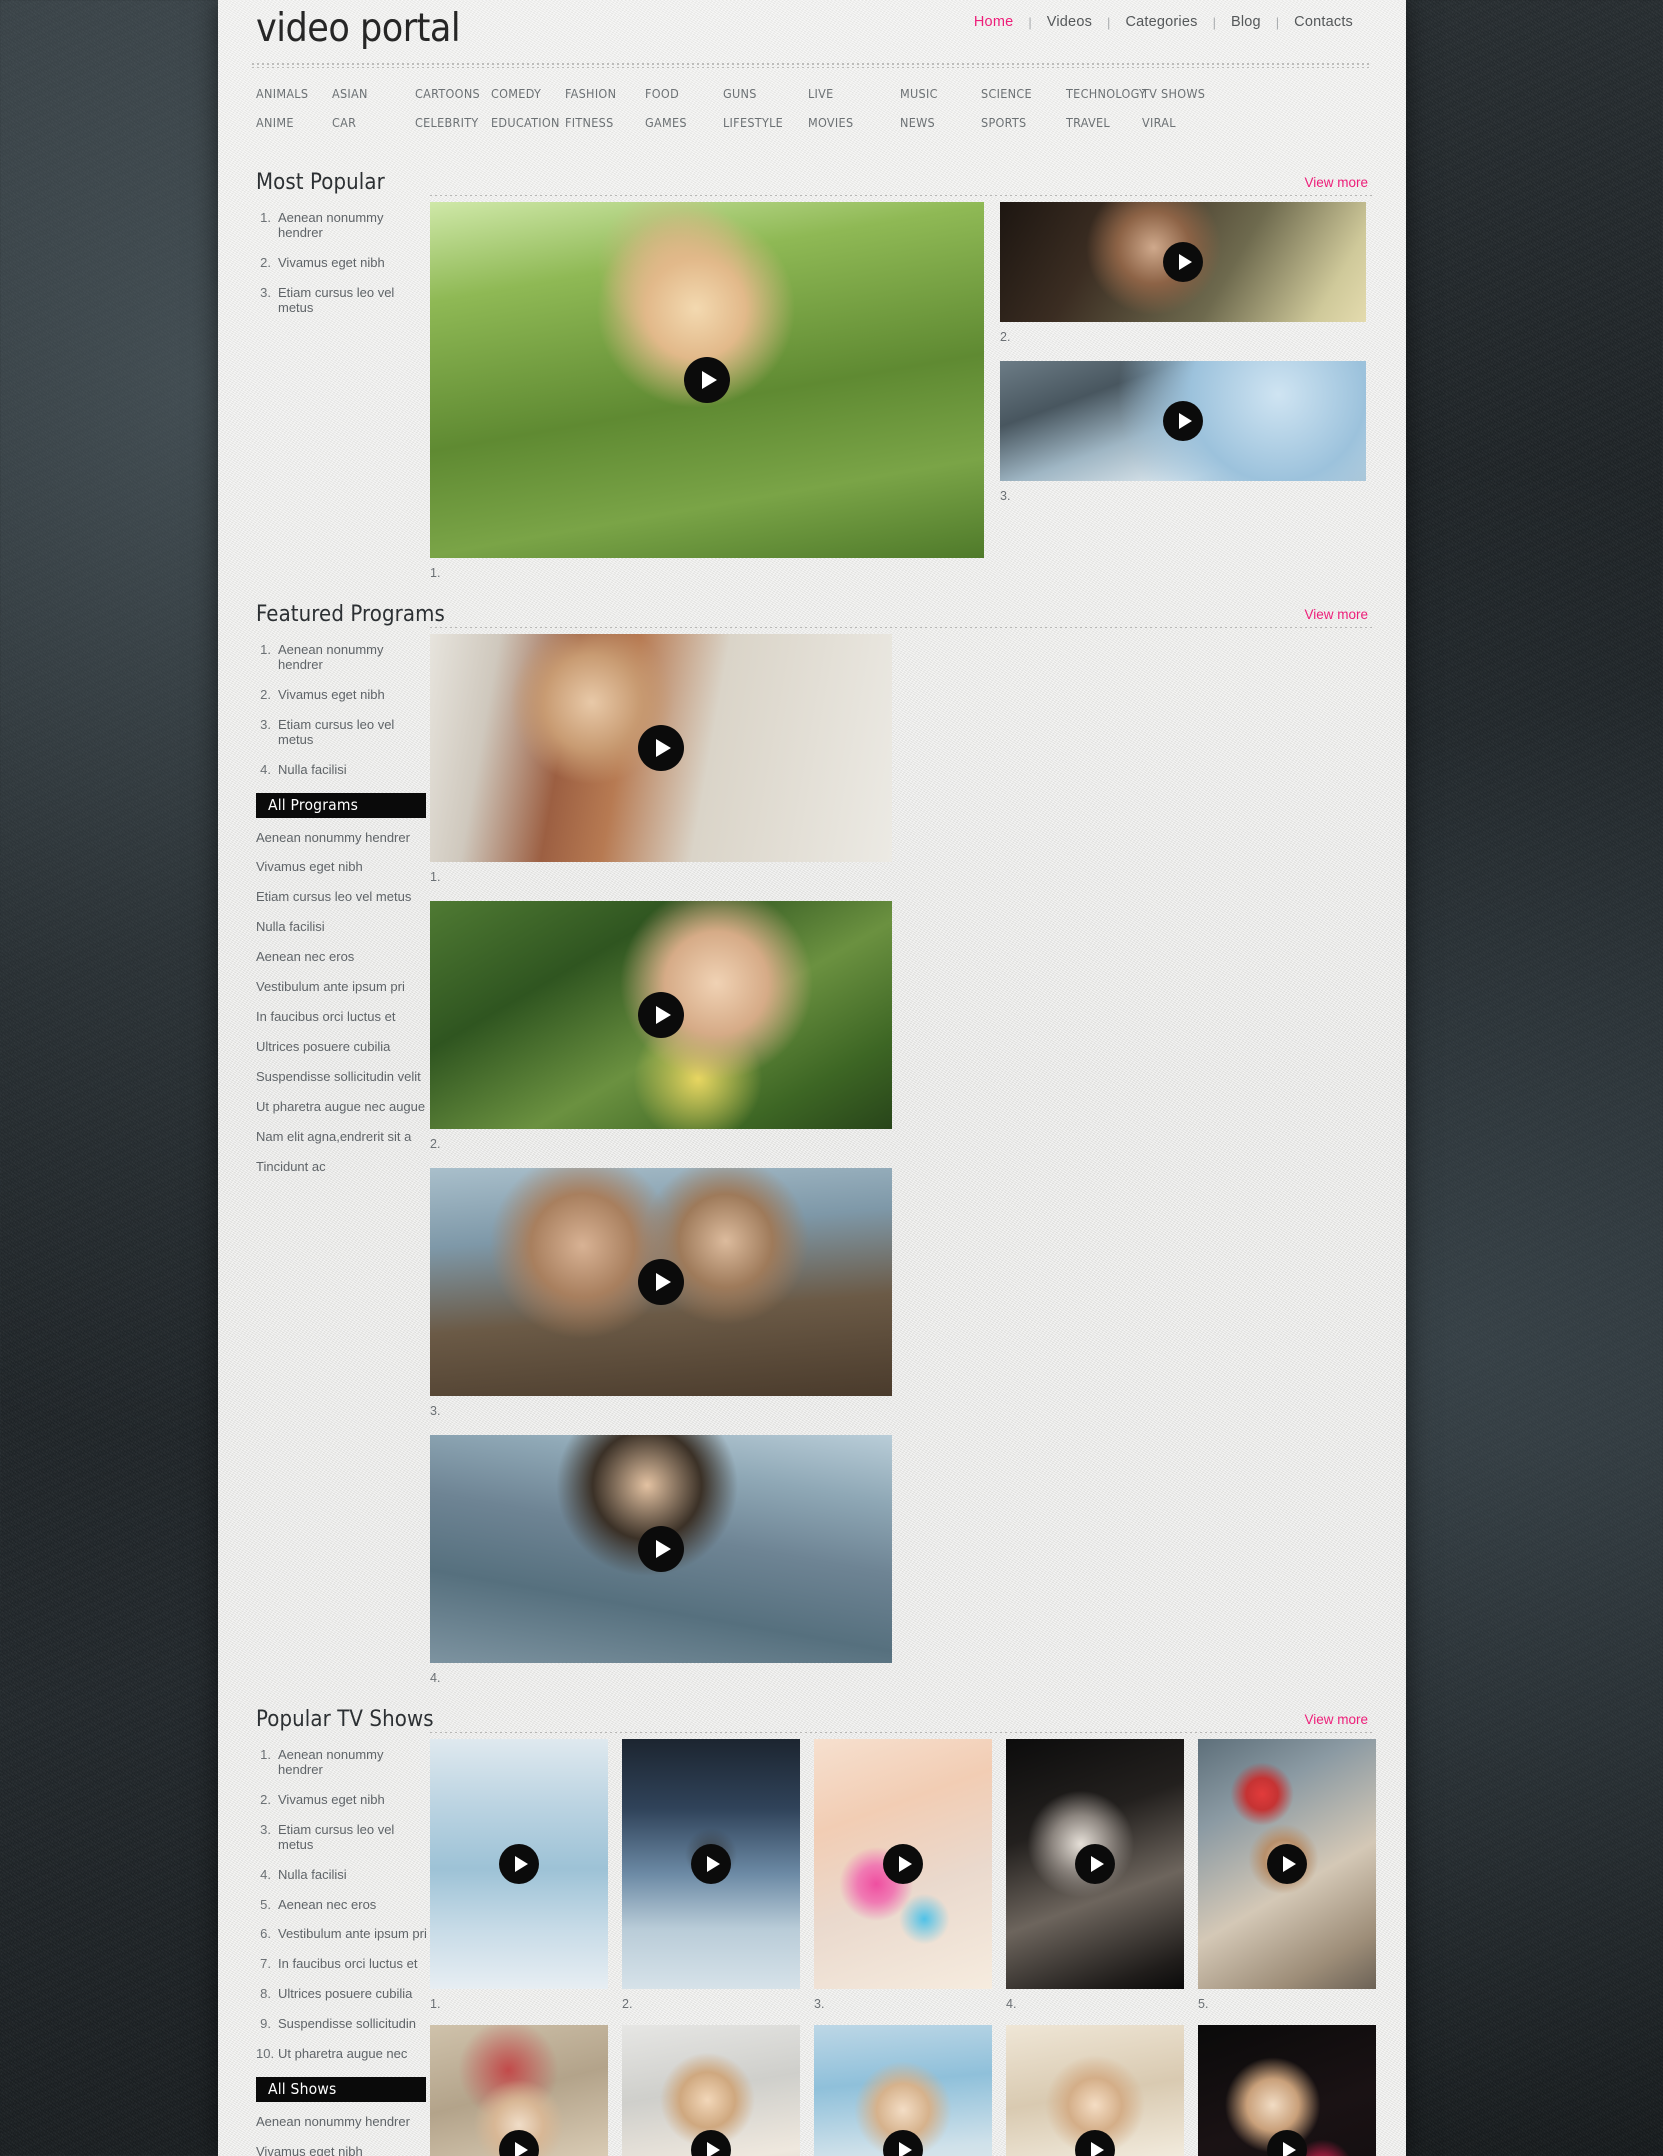  I want to click on category-live: LIVE, so click(854, 93).